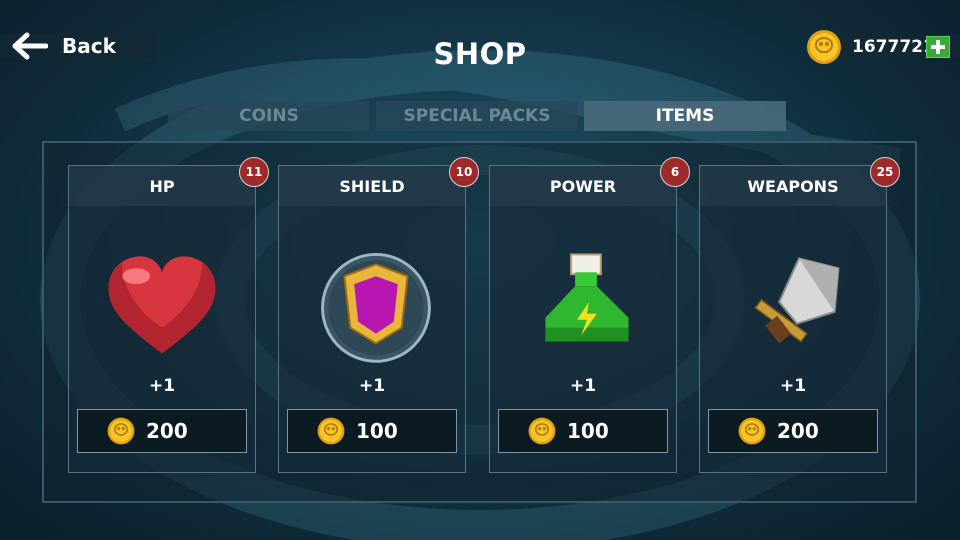 The width and height of the screenshot is (960, 540). Describe the element at coordinates (885, 172) in the screenshot. I see `owned-count-badge: 25` at that location.